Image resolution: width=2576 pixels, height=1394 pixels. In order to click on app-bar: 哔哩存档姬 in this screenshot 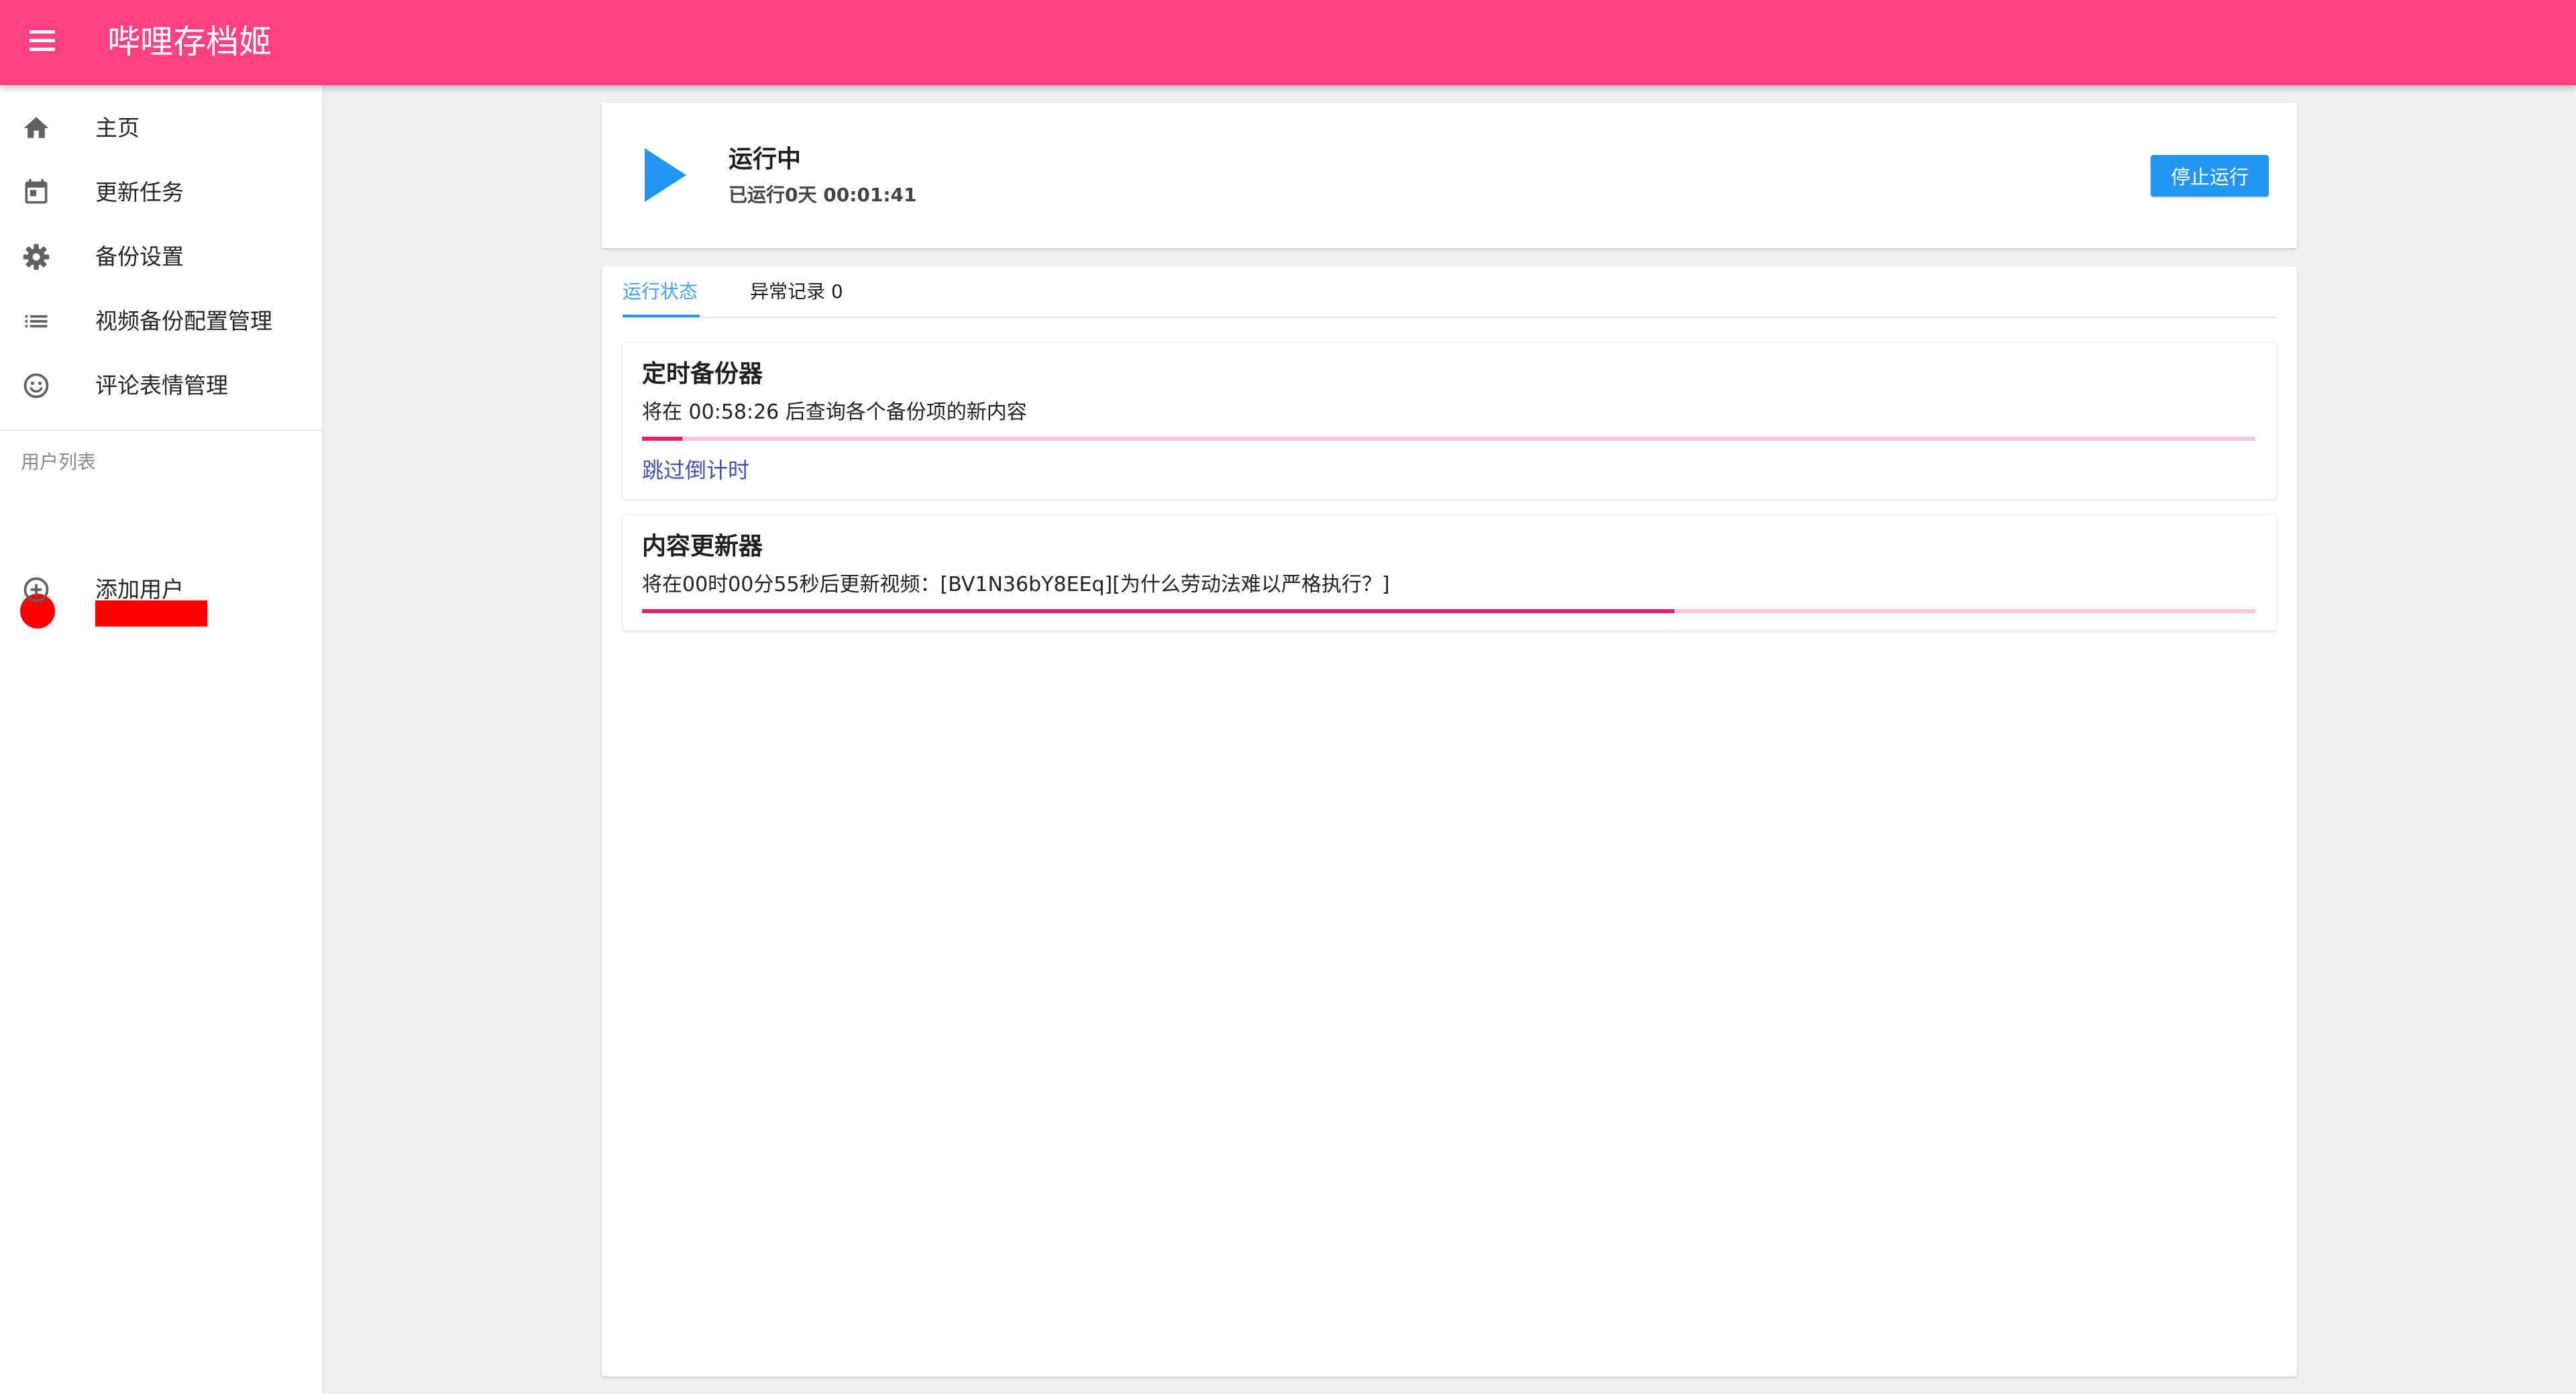, I will do `click(1288, 42)`.